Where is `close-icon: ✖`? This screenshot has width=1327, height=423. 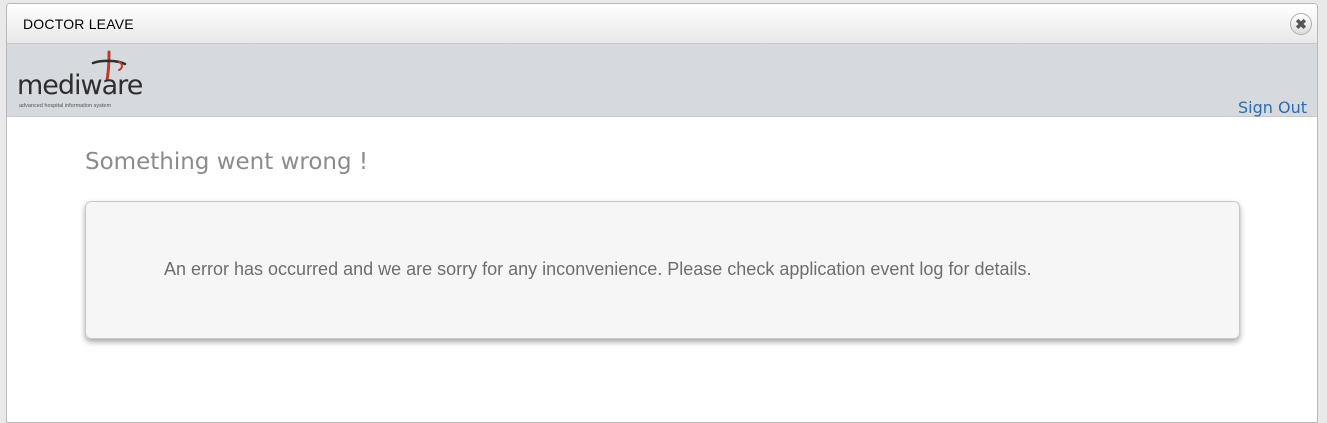
close-icon: ✖ is located at coordinates (1301, 24).